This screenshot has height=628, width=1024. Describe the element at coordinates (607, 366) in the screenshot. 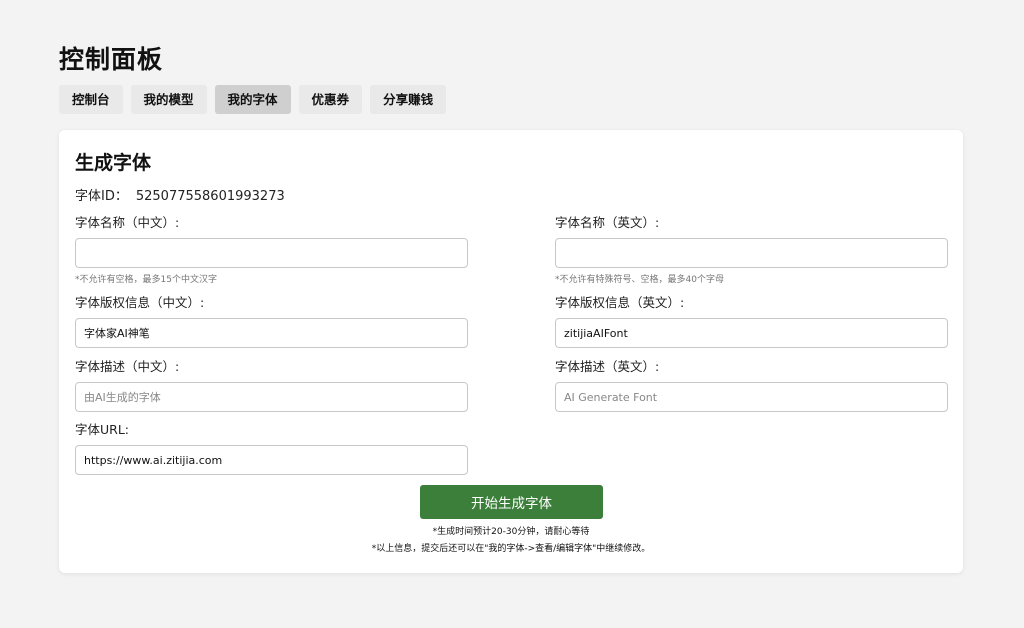

I see `desc-en-label: 字体描述（英文）:` at that location.